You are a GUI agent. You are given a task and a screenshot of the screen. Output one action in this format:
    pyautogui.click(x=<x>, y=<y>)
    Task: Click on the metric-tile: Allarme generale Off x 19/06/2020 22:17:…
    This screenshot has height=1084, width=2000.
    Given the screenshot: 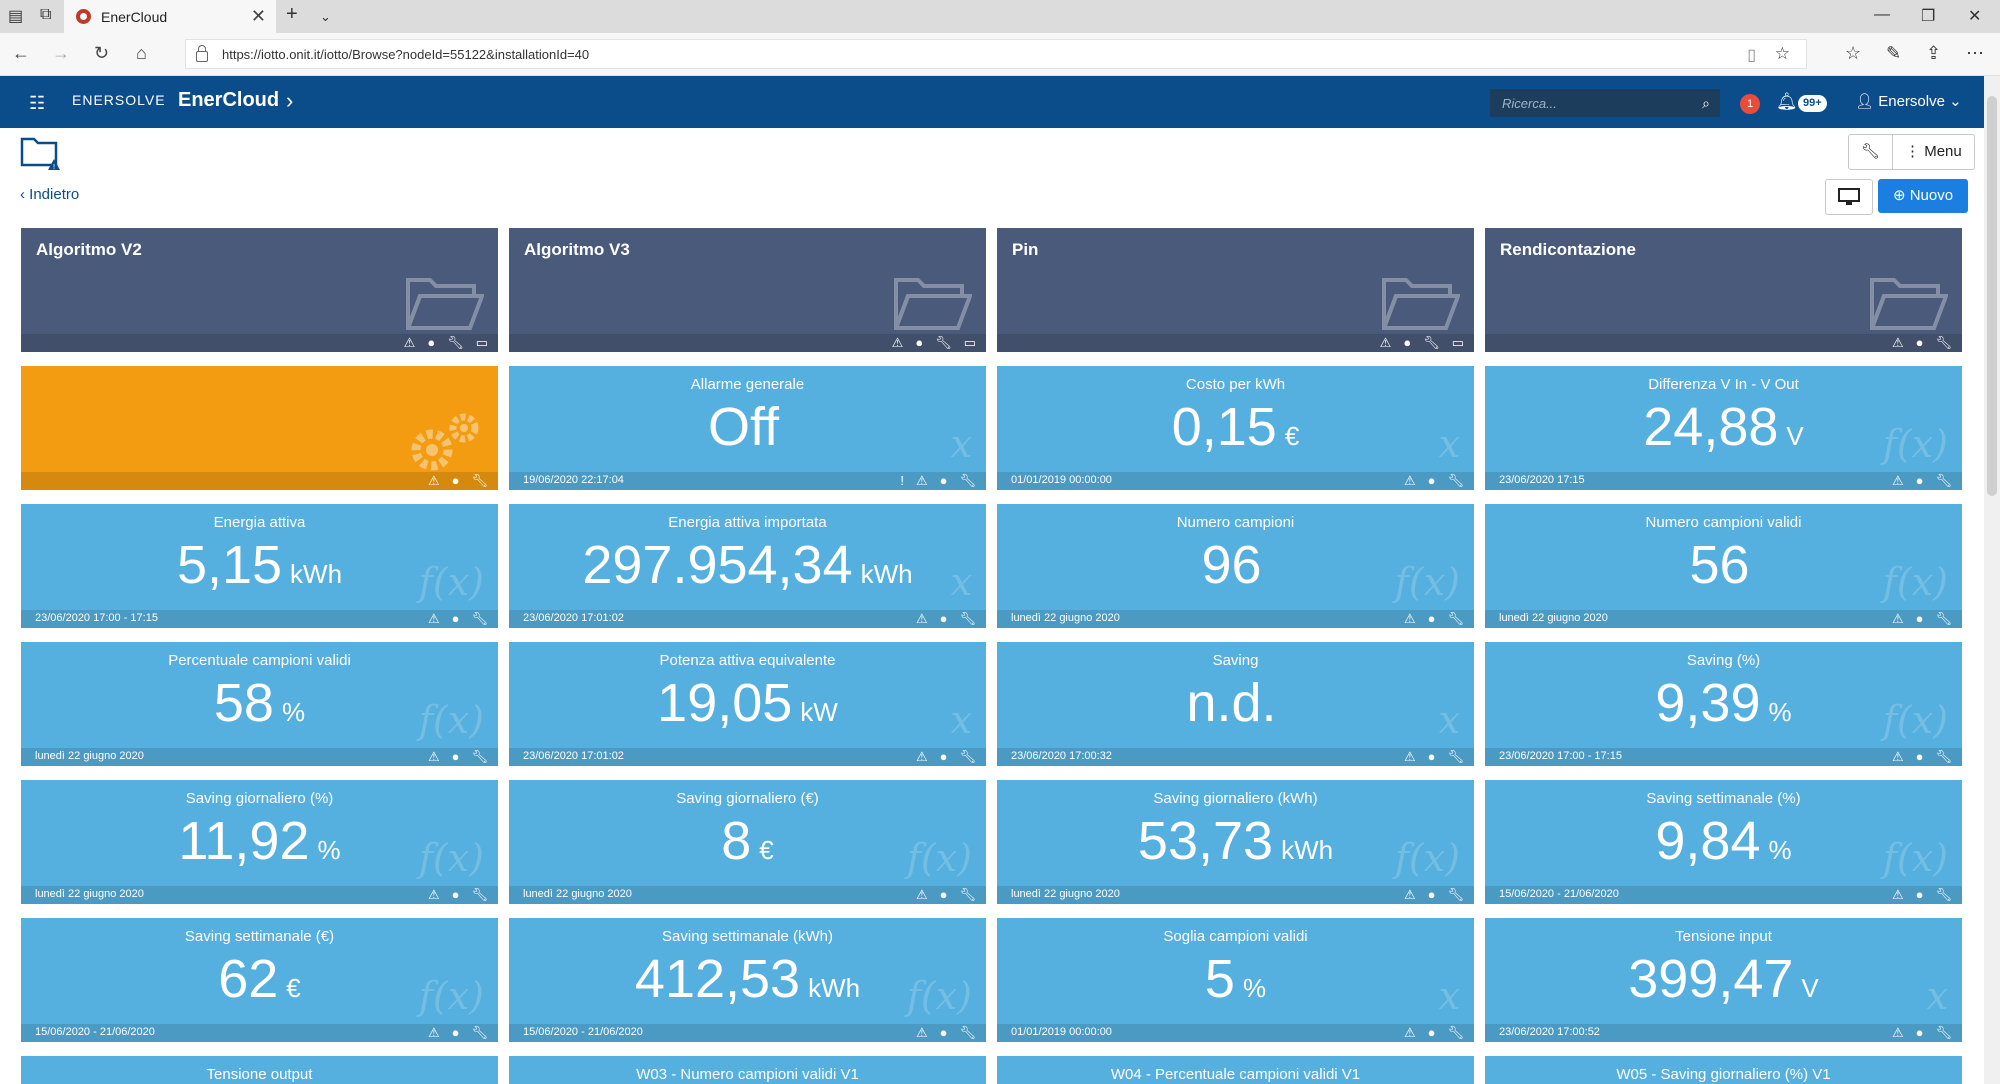 What is the action you would take?
    pyautogui.click(x=747, y=428)
    